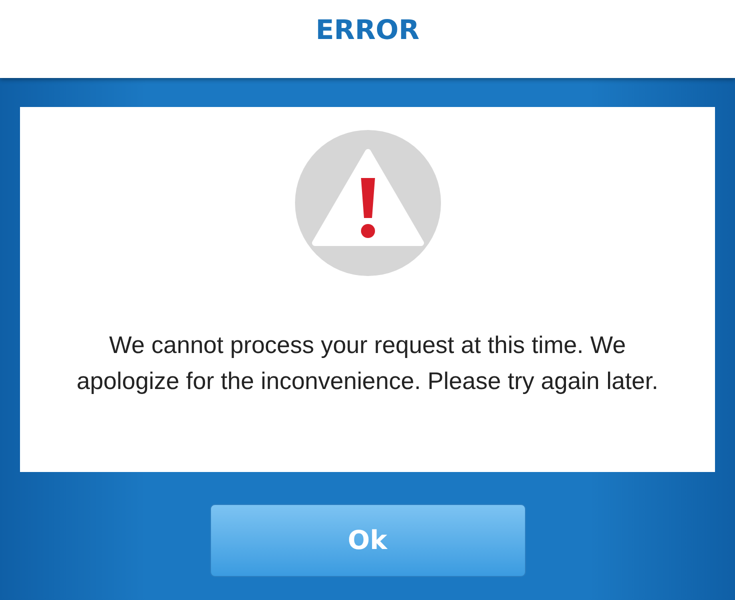 The image size is (735, 600). What do you see at coordinates (368, 540) in the screenshot?
I see `ok-button: Ok` at bounding box center [368, 540].